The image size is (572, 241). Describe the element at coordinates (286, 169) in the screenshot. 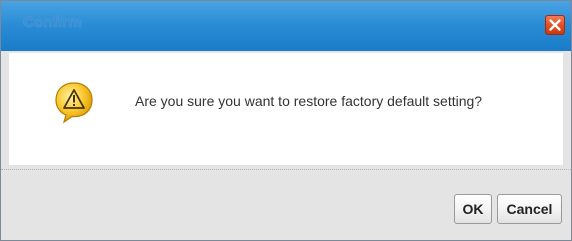

I see `button-divider` at that location.